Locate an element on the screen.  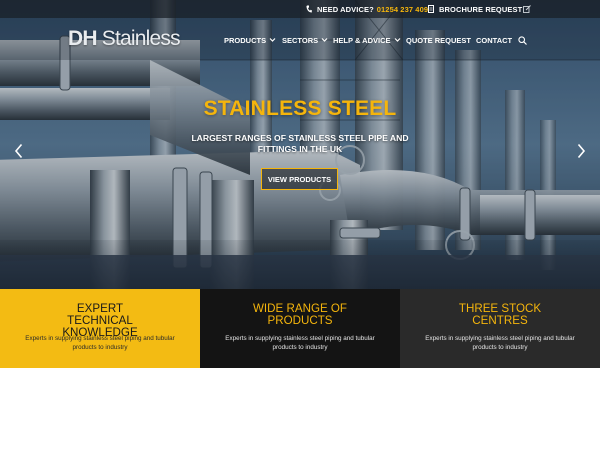
nav-quote-request-label: QUOTE REQUEST is located at coordinates (439, 40).